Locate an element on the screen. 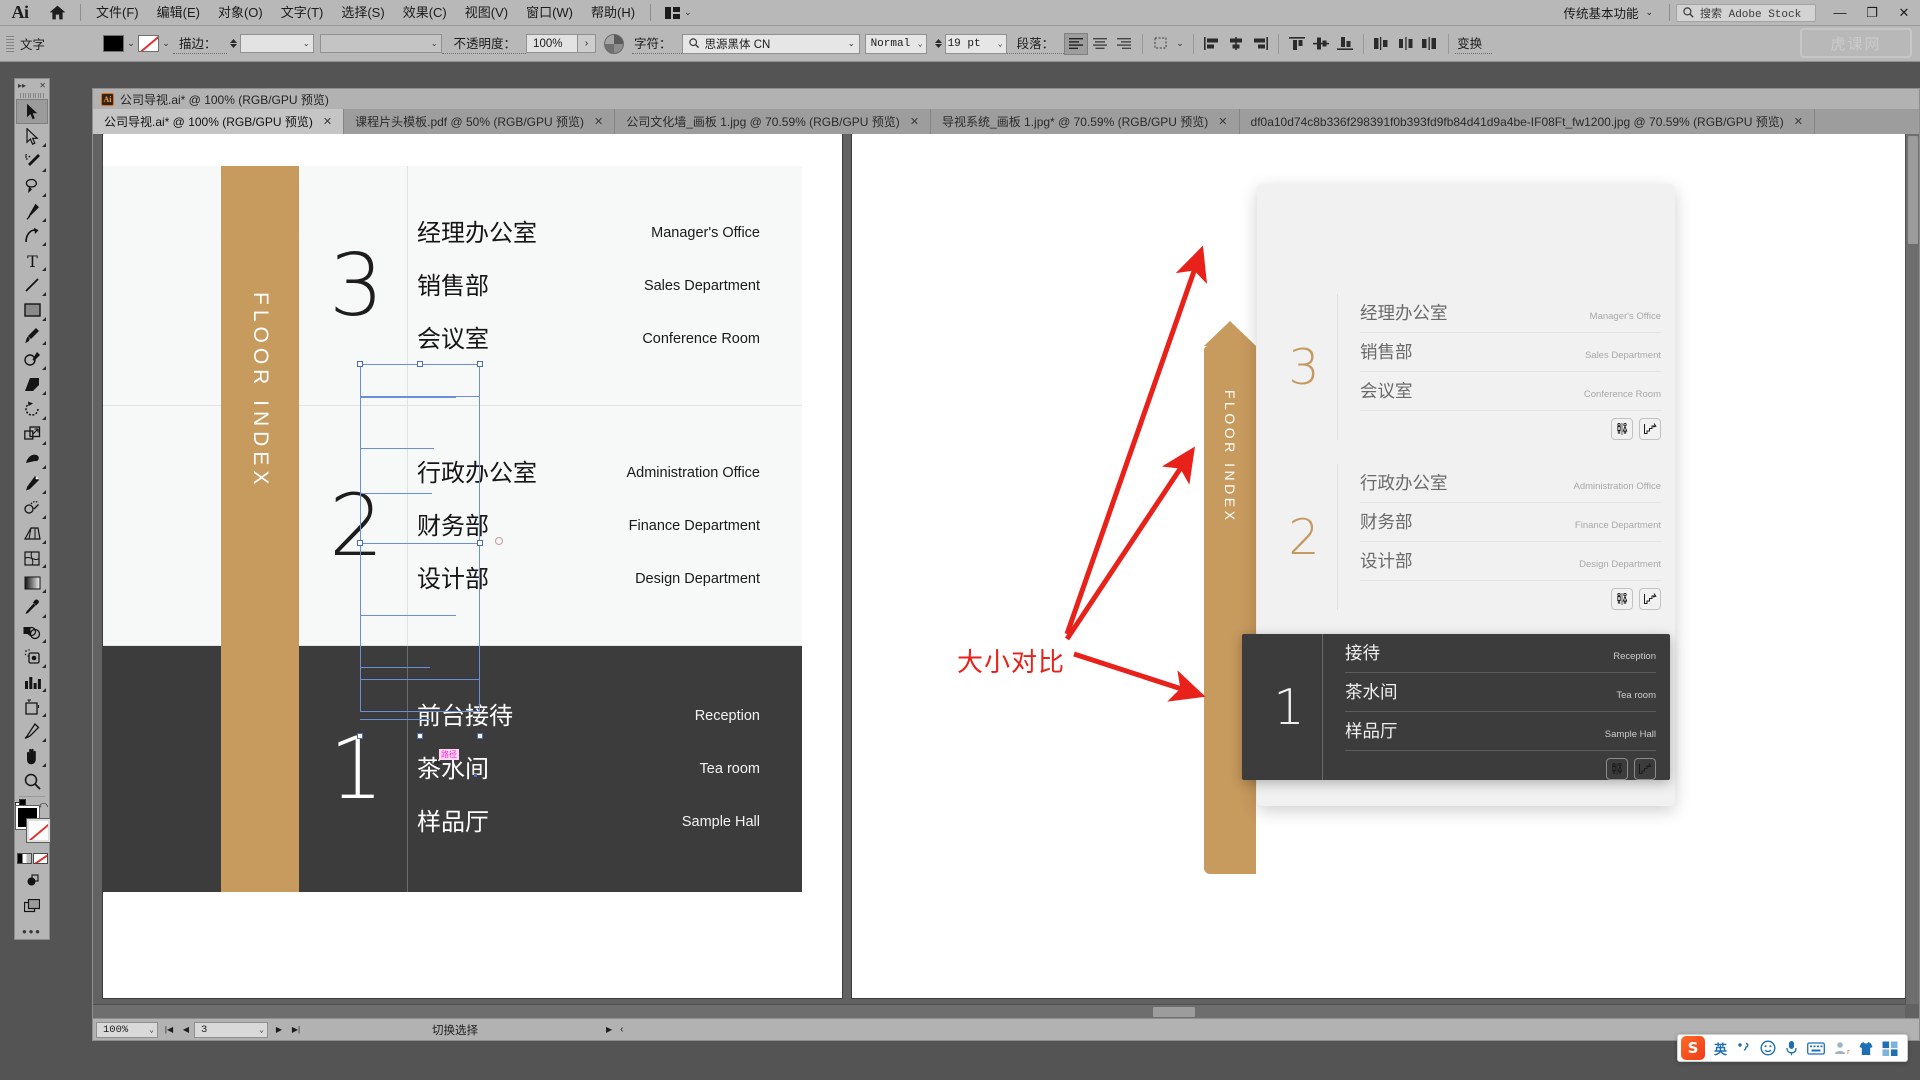  vertical-scrollbar is located at coordinates (1912, 569).